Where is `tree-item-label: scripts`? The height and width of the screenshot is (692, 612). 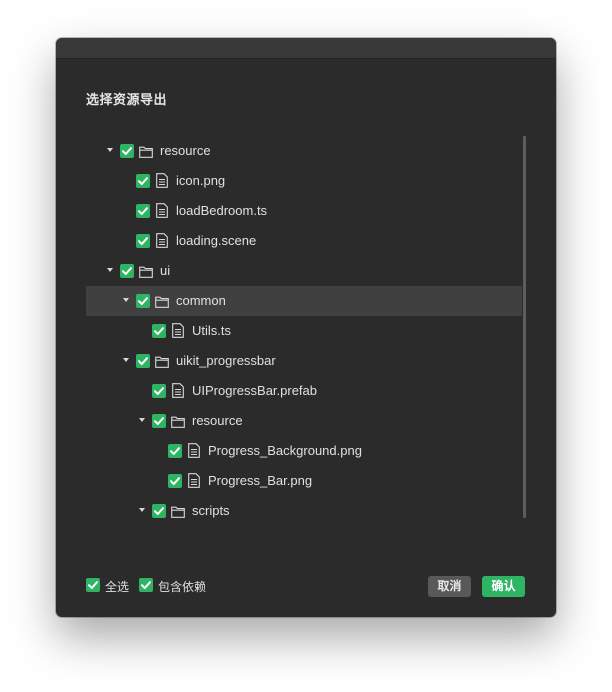
tree-item-label: scripts is located at coordinates (211, 510).